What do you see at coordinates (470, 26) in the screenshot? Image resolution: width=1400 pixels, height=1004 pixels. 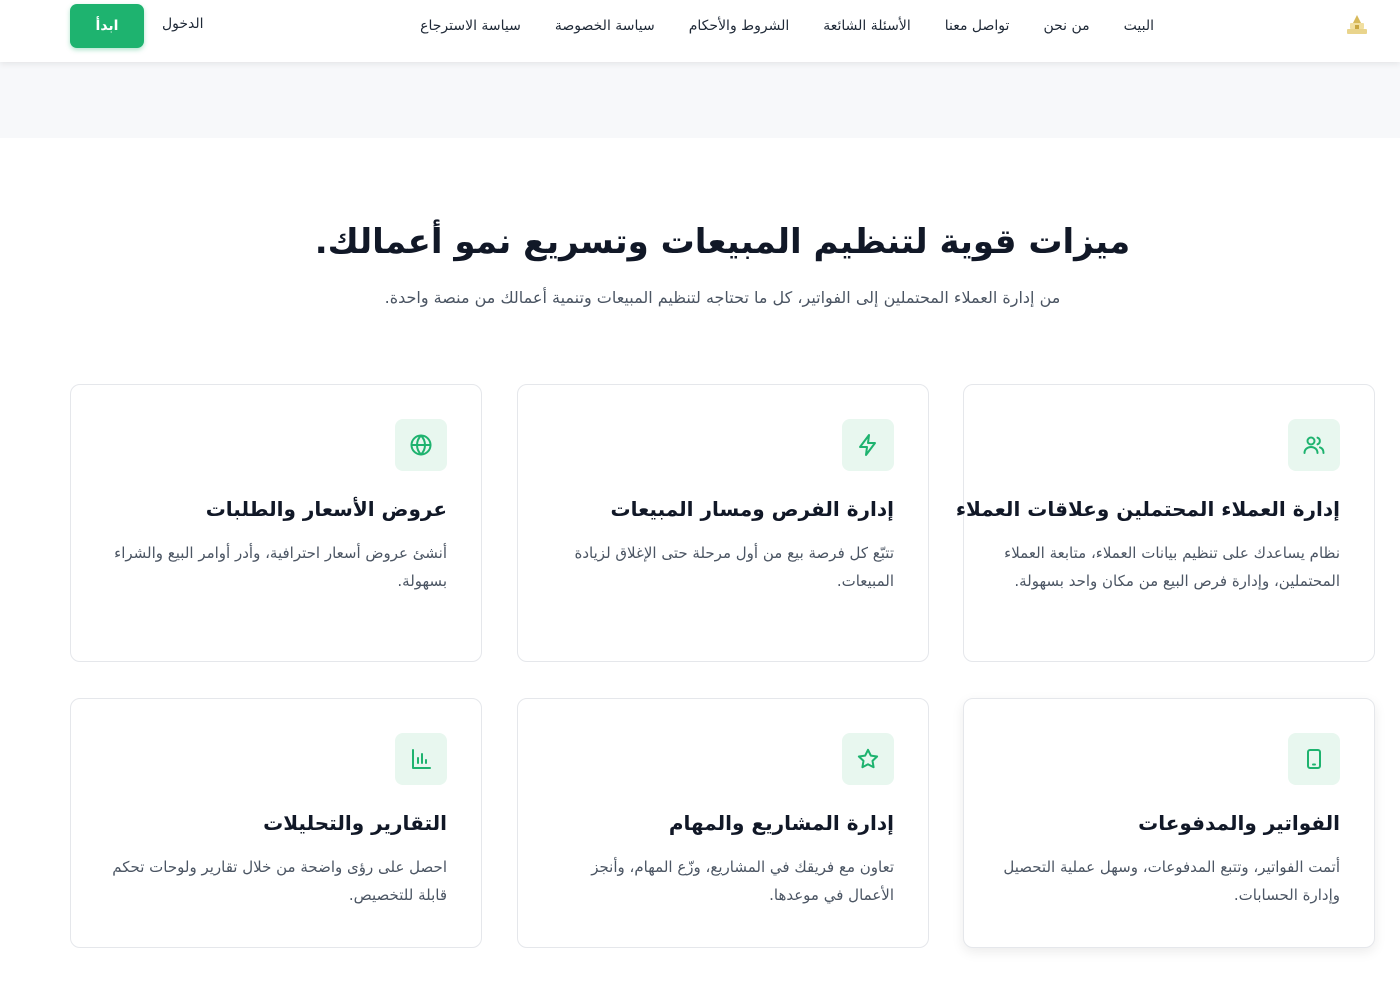 I see `nav-refund: سياسة الاسترجاع` at bounding box center [470, 26].